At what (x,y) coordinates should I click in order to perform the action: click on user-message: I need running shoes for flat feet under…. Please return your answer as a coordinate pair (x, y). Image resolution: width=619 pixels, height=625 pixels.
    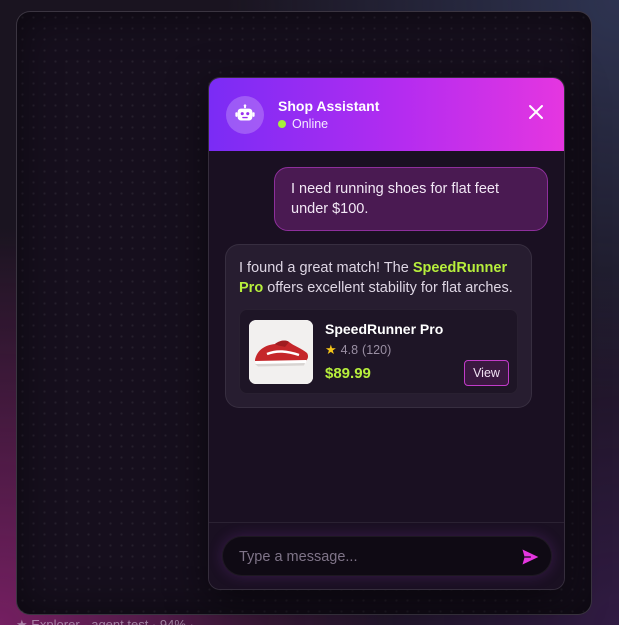
    Looking at the image, I should click on (411, 199).